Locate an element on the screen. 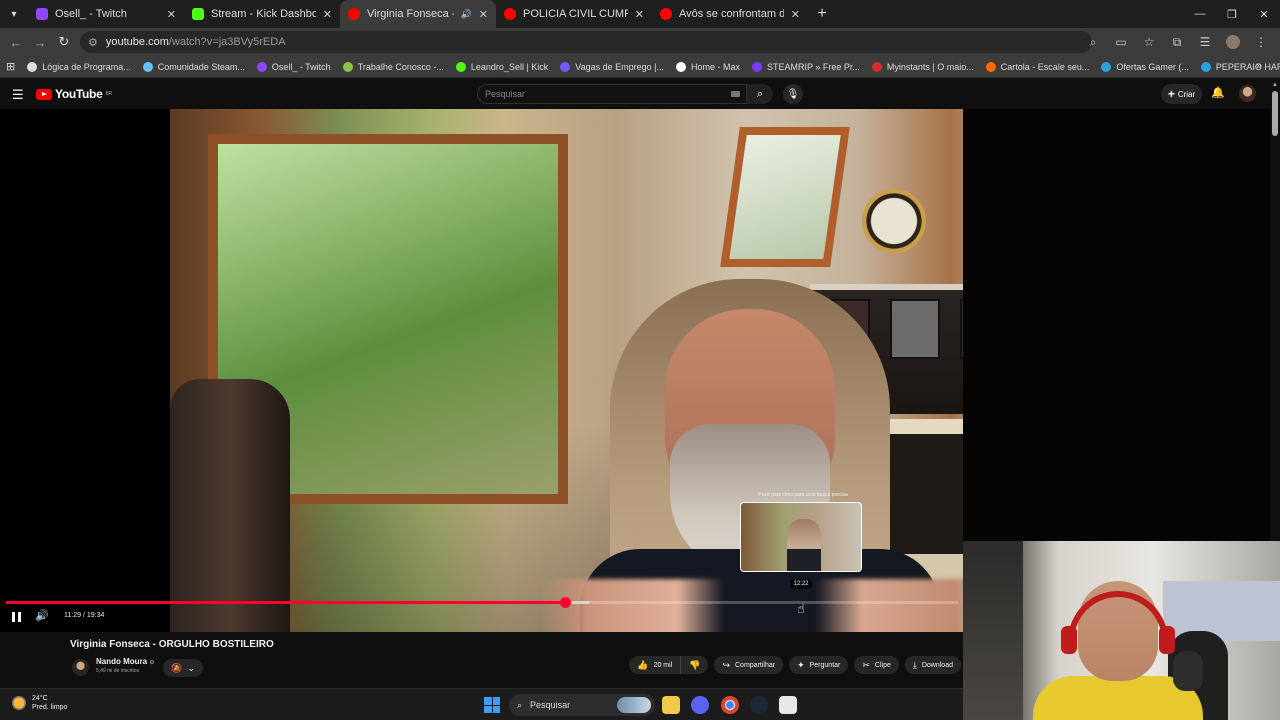 This screenshot has height=720, width=1280. clip-label: Clipe is located at coordinates (882, 665).